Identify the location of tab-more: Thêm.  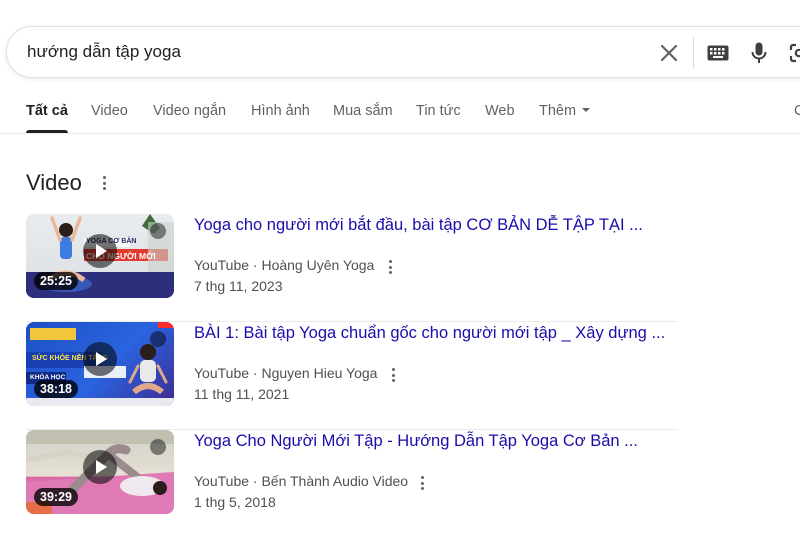
(565, 111).